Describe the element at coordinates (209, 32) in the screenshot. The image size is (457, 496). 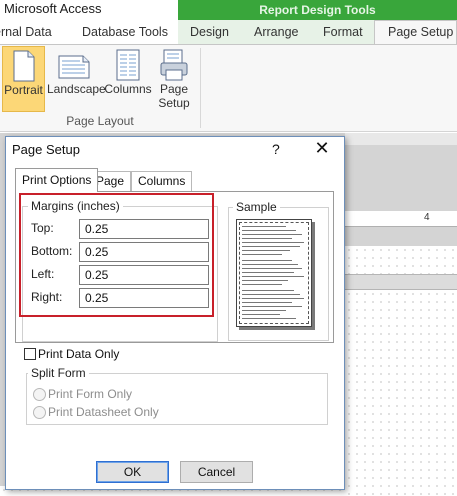
I see `tab-design: Design` at that location.